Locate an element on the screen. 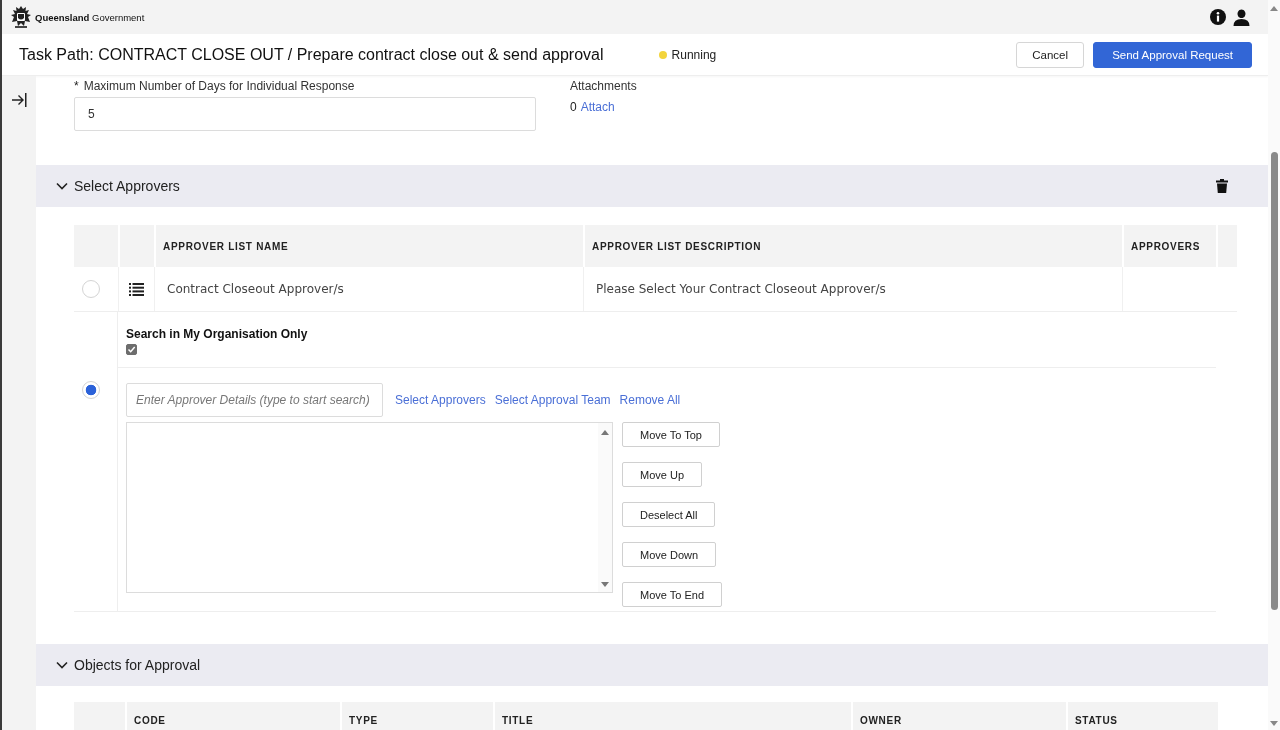 The height and width of the screenshot is (730, 1280). column-header: APPROVERS is located at coordinates (1166, 246).